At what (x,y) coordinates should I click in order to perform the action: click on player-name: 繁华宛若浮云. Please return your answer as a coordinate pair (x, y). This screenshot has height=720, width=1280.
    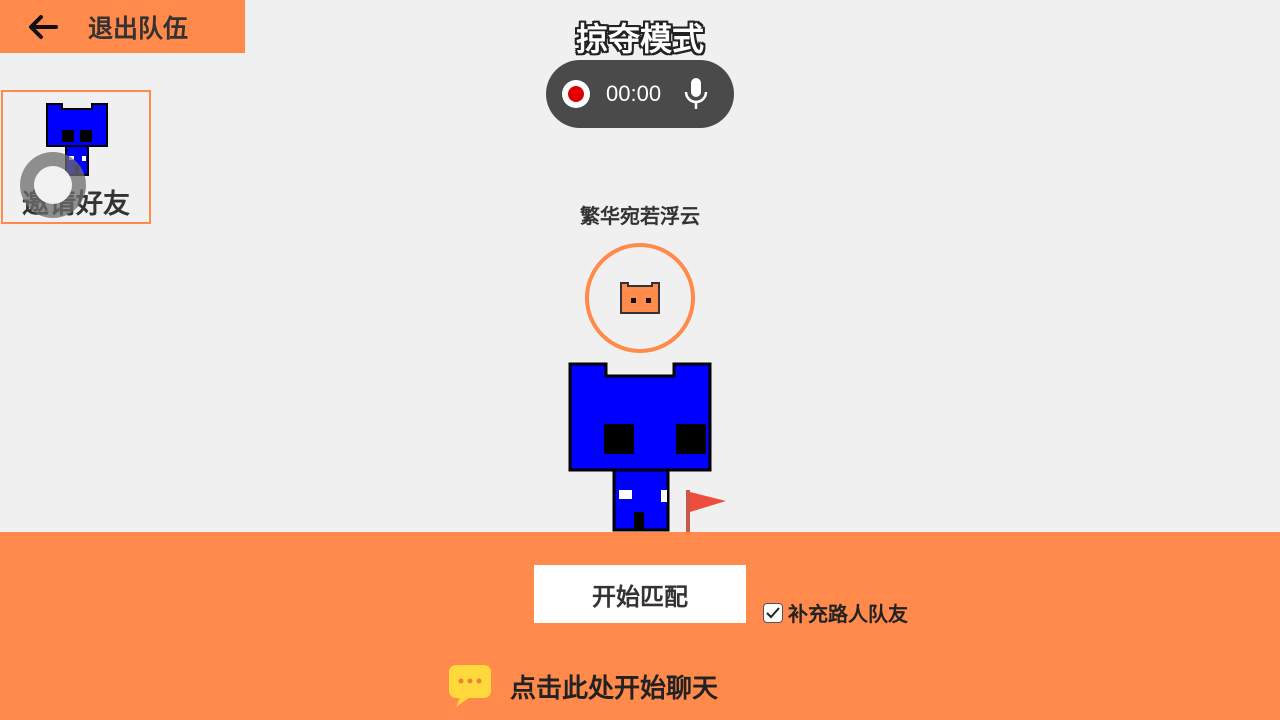
    Looking at the image, I should click on (640, 216).